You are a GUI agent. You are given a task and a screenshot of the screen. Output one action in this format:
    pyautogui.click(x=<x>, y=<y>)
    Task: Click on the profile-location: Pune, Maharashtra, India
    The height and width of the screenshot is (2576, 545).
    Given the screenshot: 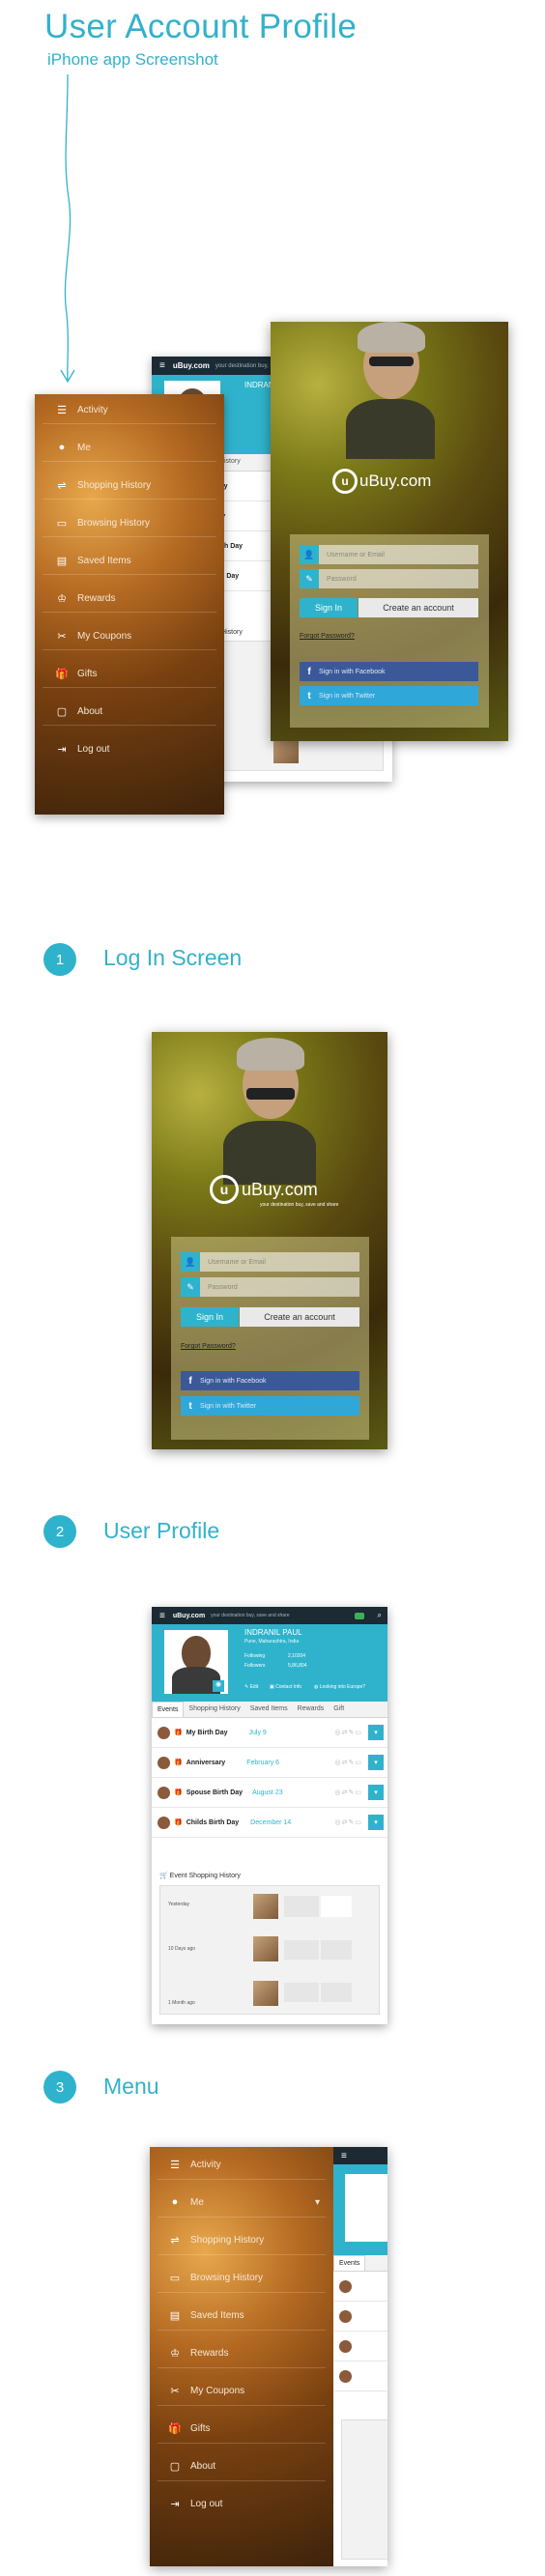 What is the action you would take?
    pyautogui.click(x=272, y=1642)
    